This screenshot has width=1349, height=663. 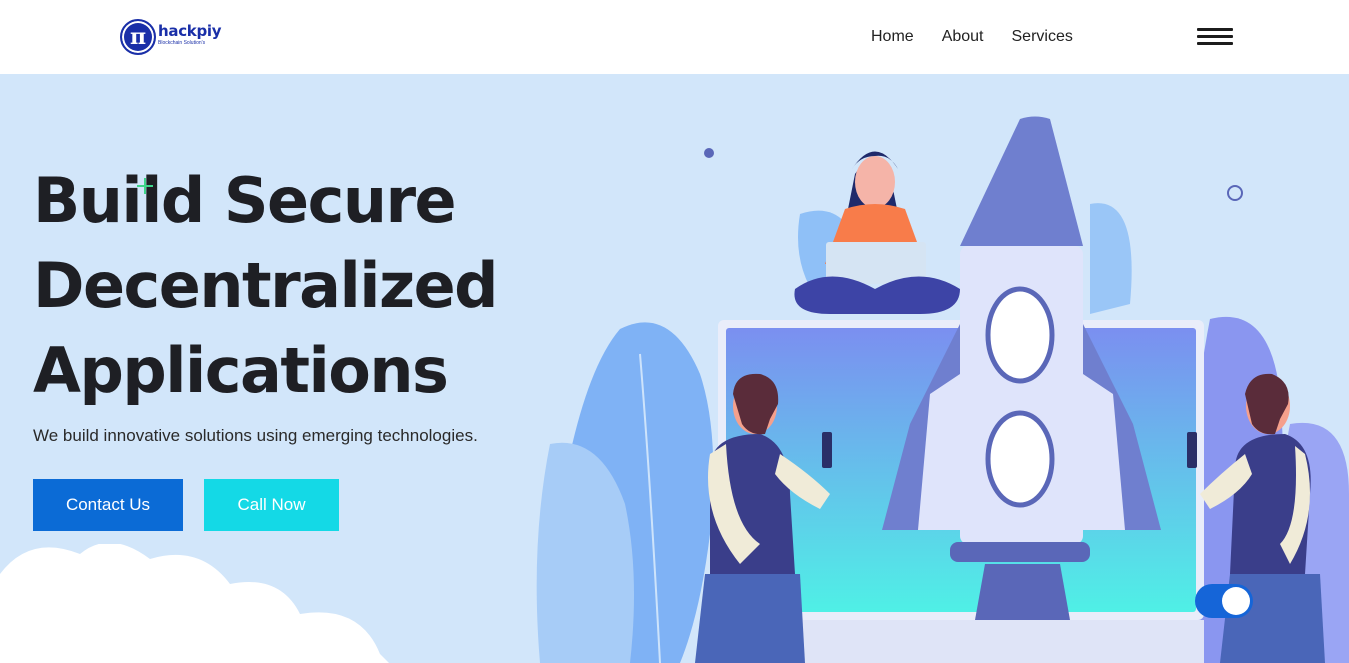 What do you see at coordinates (892, 37) in the screenshot?
I see `nav-home: Home` at bounding box center [892, 37].